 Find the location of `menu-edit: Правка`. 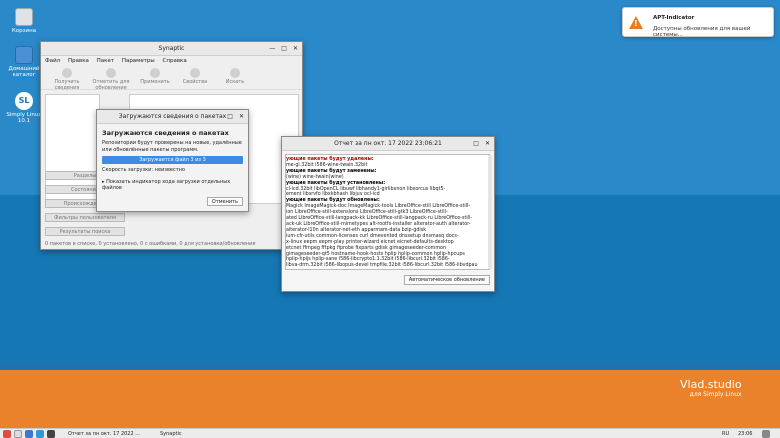

menu-edit: Правка is located at coordinates (78, 61).